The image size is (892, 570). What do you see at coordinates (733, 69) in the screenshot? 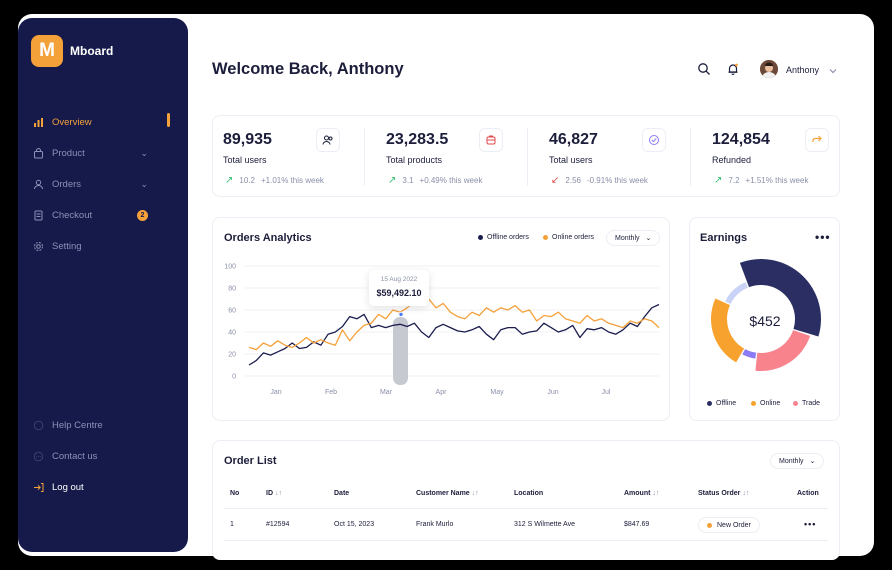
I see `bell-icon` at bounding box center [733, 69].